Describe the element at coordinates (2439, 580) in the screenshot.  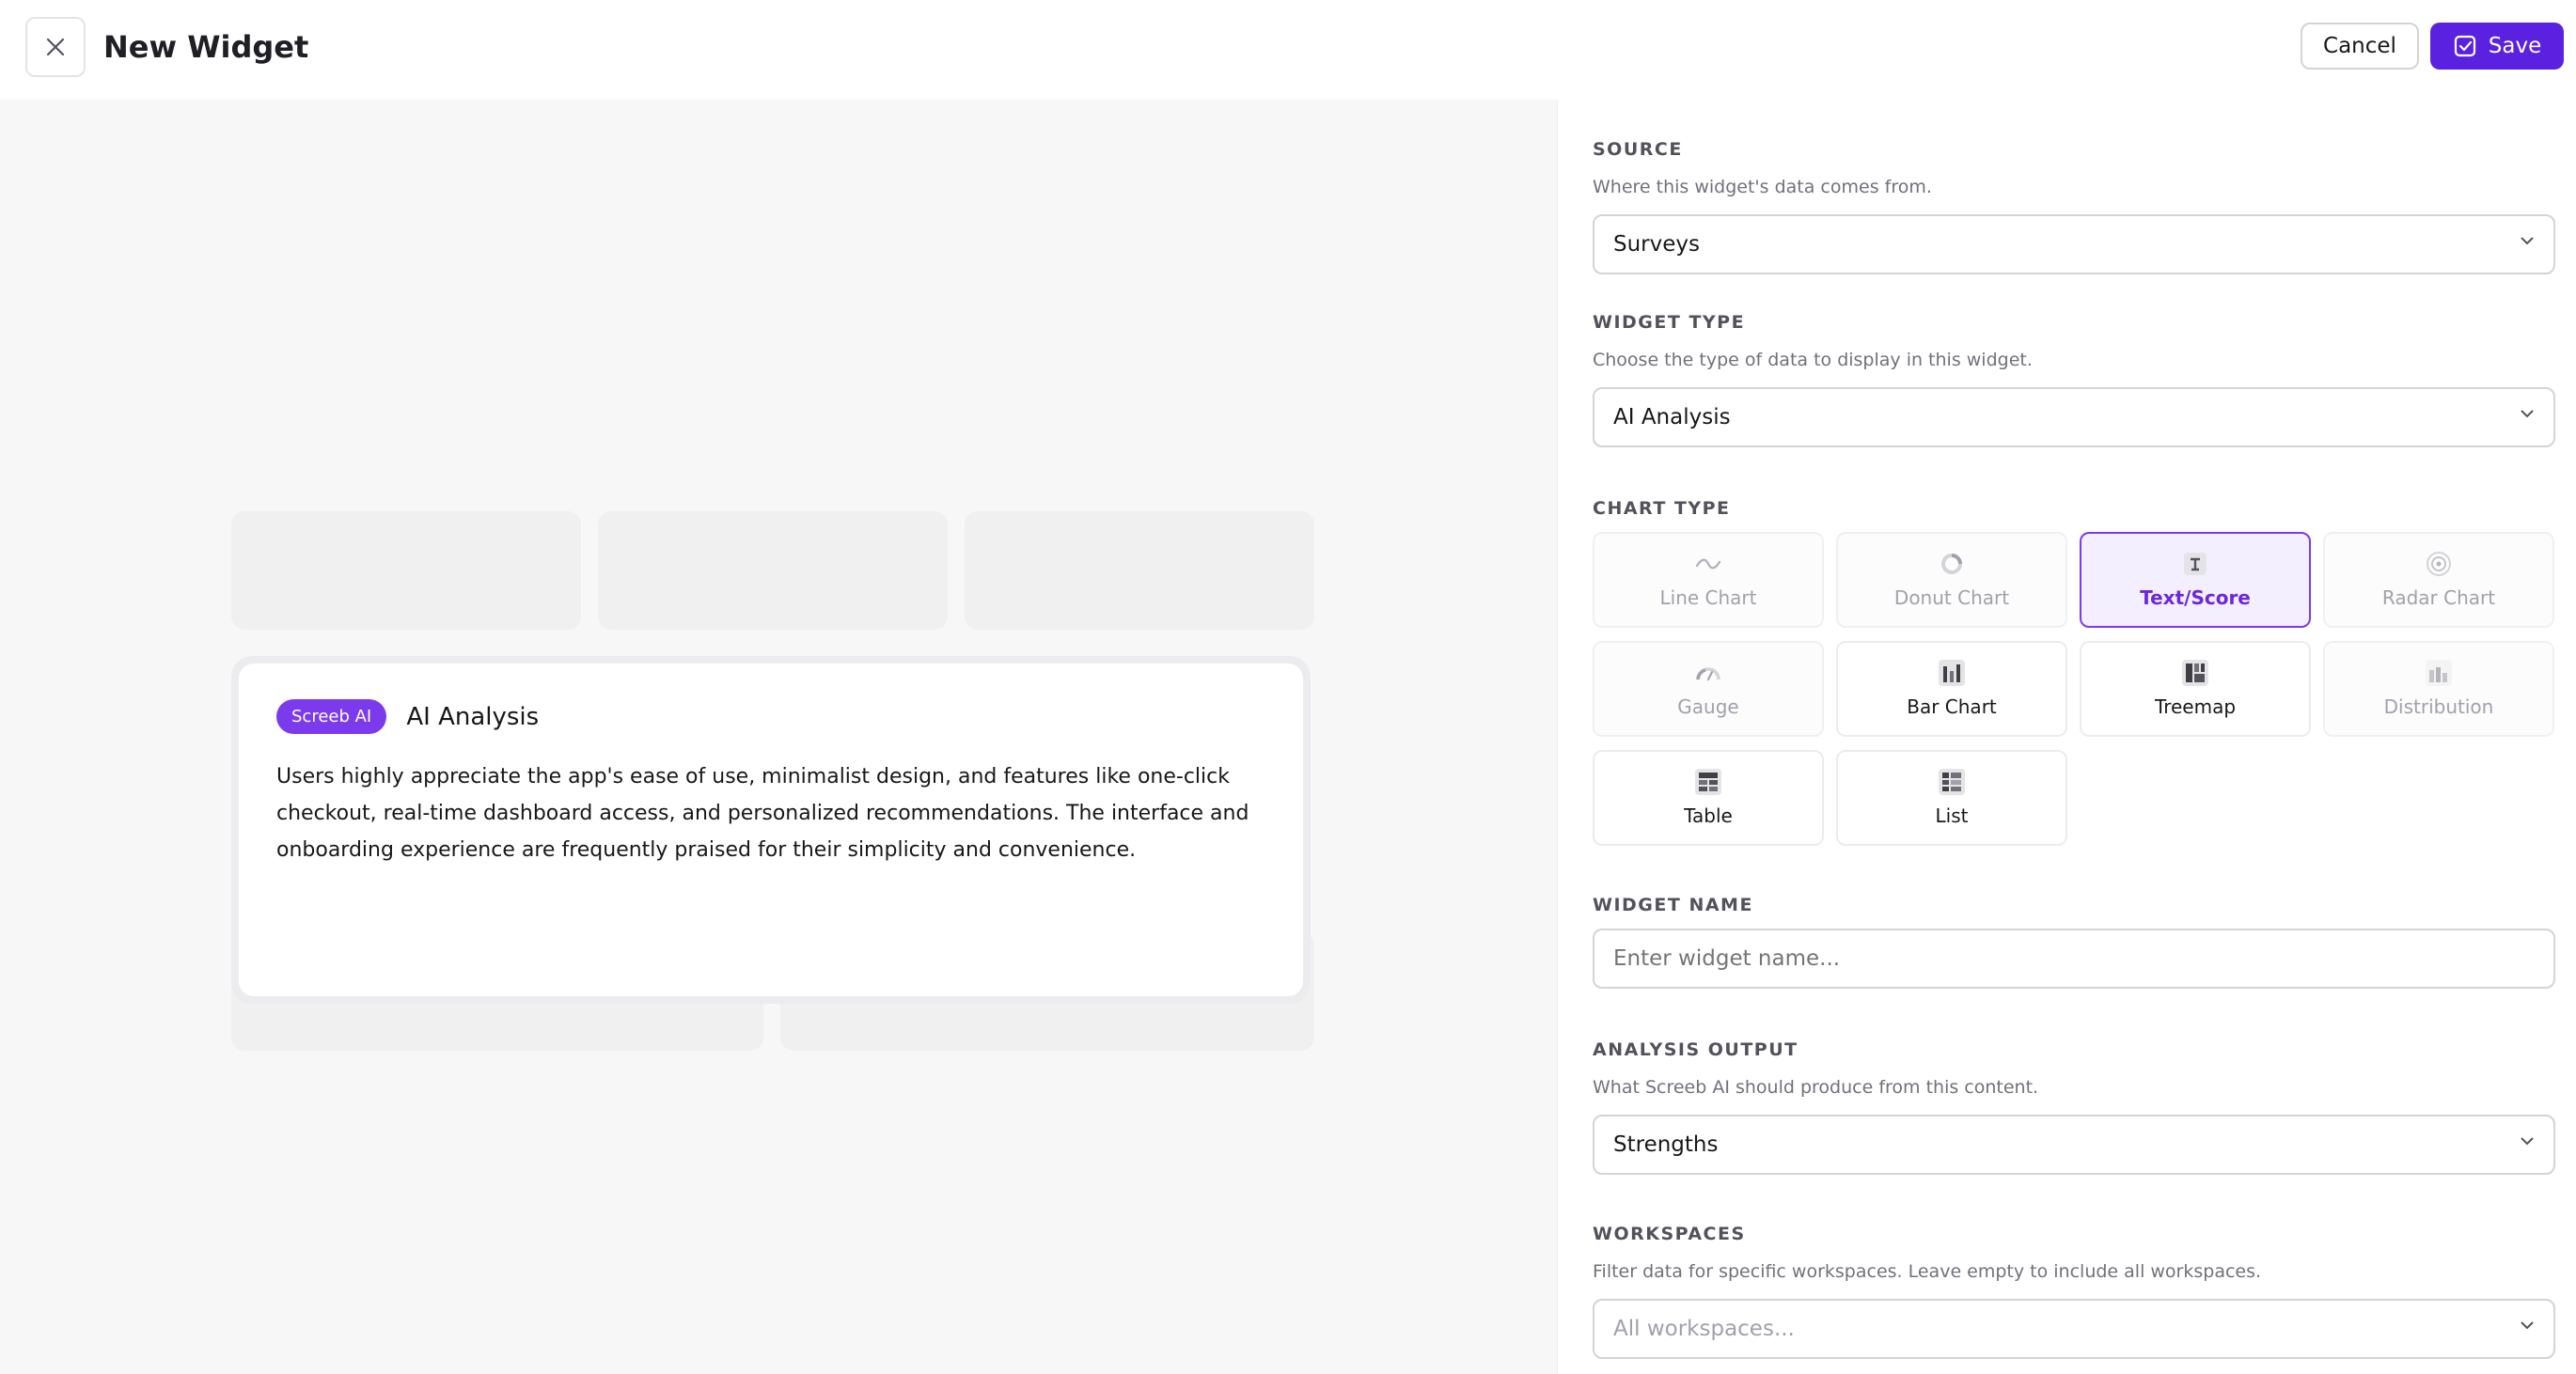
I see `chart-type-radar-chart: Radar Chart` at that location.